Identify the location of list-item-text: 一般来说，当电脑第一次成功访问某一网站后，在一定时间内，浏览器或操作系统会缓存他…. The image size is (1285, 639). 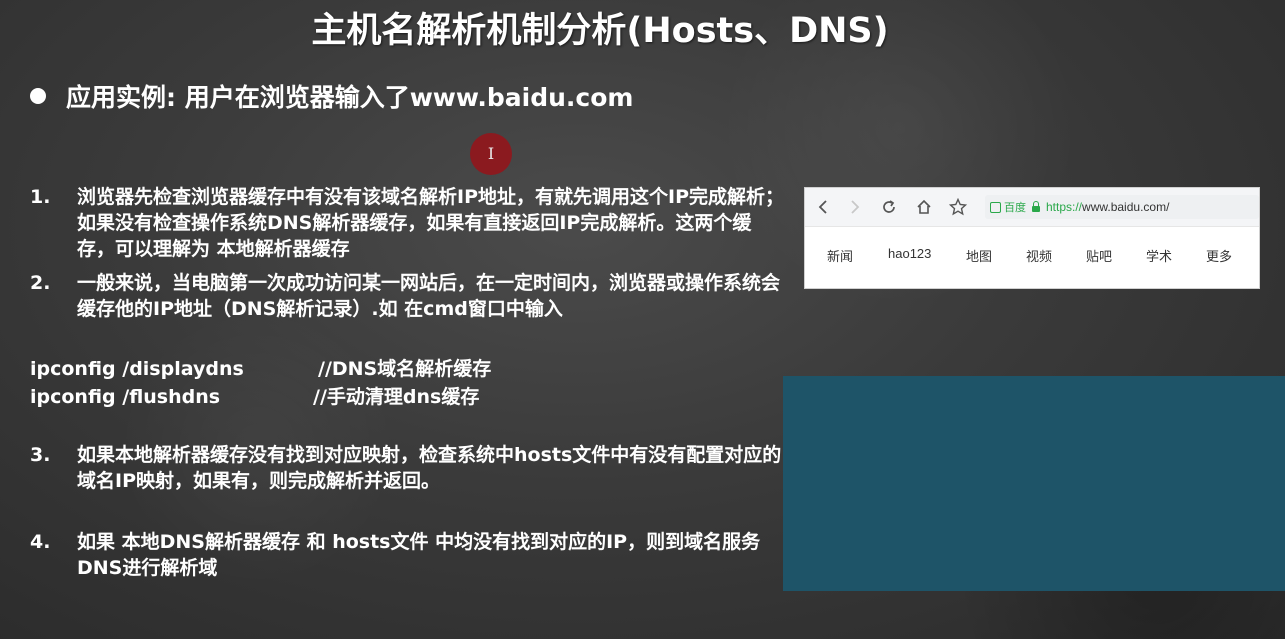
(429, 296).